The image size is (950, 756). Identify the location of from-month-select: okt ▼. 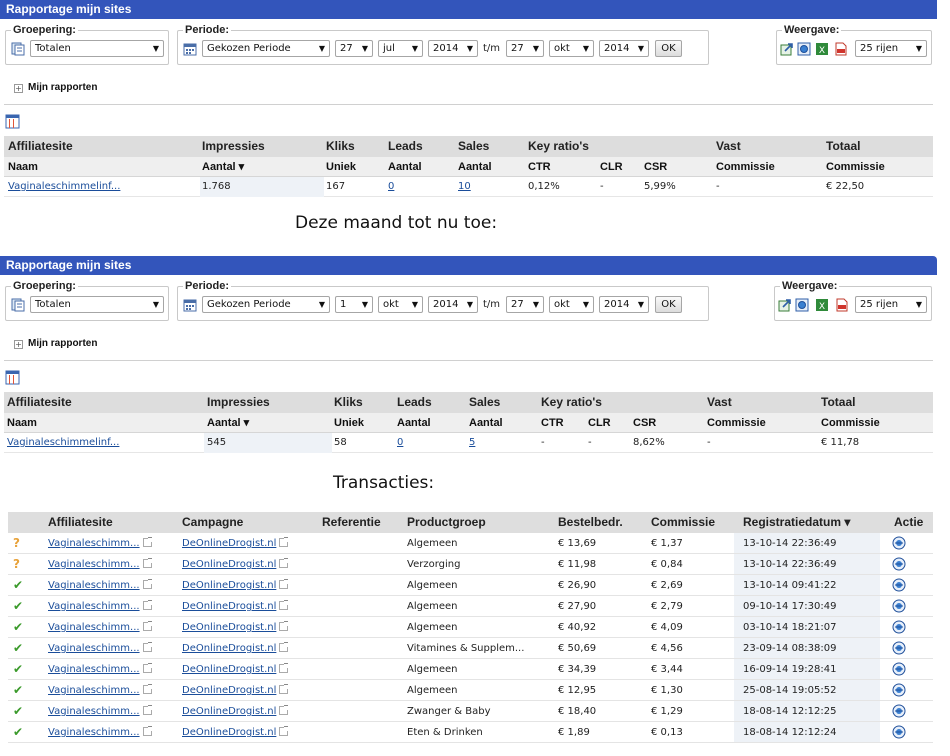
(400, 304).